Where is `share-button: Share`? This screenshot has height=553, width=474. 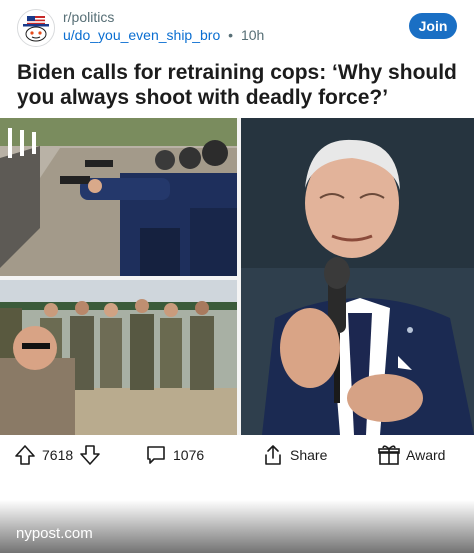
share-button: Share is located at coordinates (294, 455).